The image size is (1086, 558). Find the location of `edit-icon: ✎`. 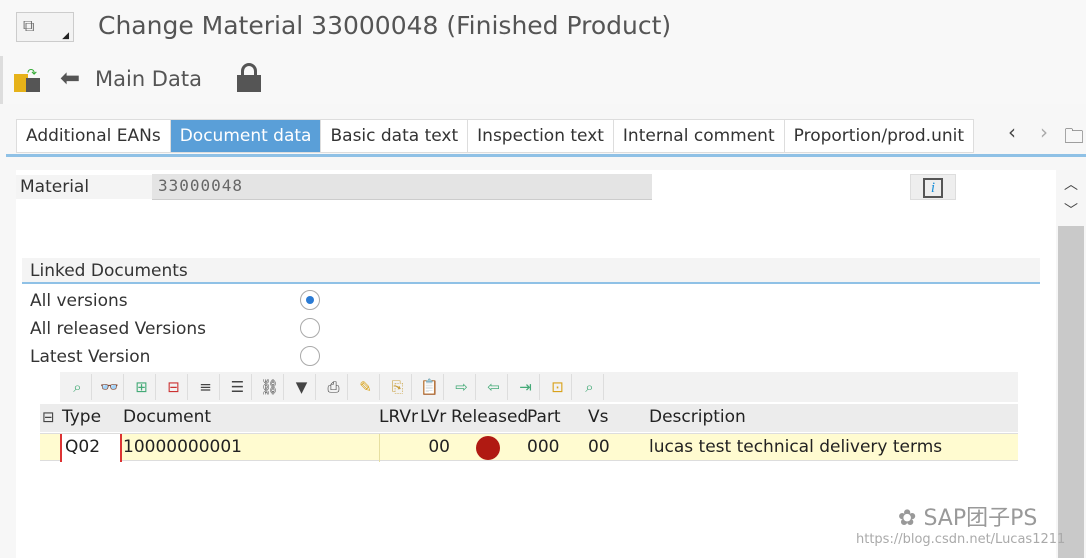

edit-icon: ✎ is located at coordinates (366, 387).